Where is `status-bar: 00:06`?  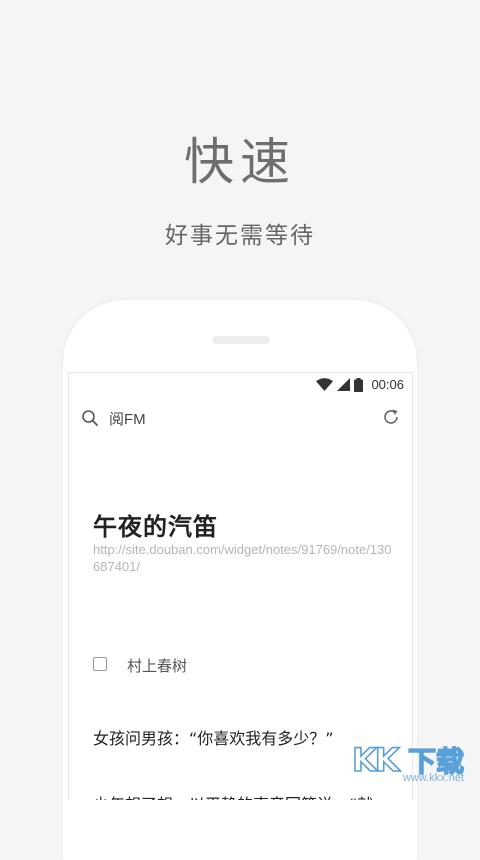 status-bar: 00:06 is located at coordinates (240, 386).